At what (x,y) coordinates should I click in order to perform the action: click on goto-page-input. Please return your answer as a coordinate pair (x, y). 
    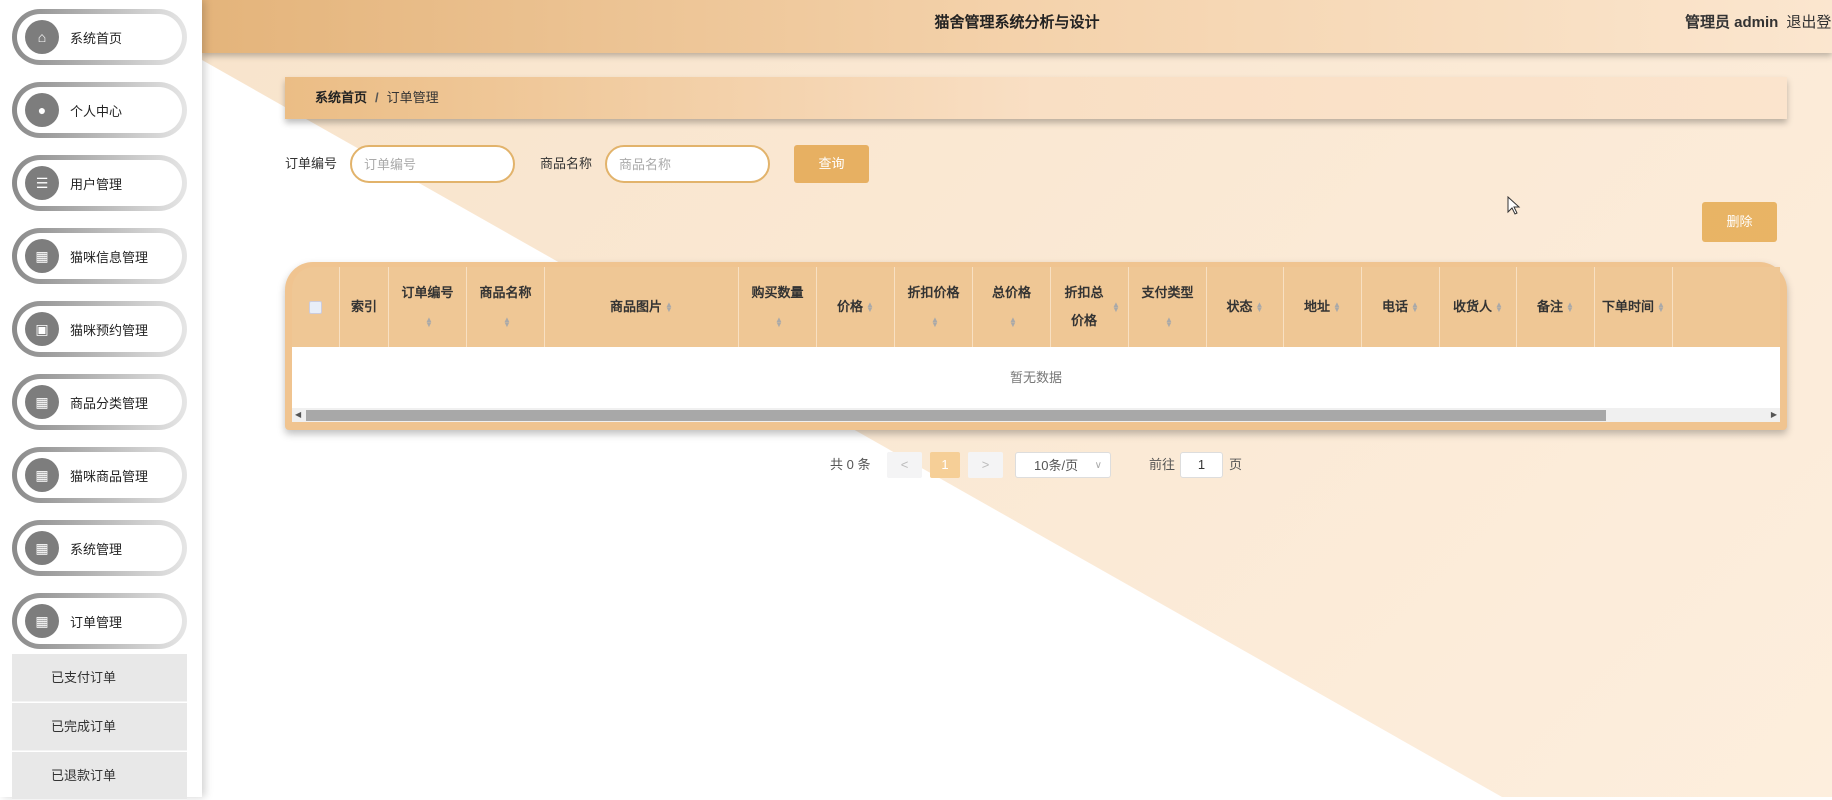
    Looking at the image, I should click on (1201, 465).